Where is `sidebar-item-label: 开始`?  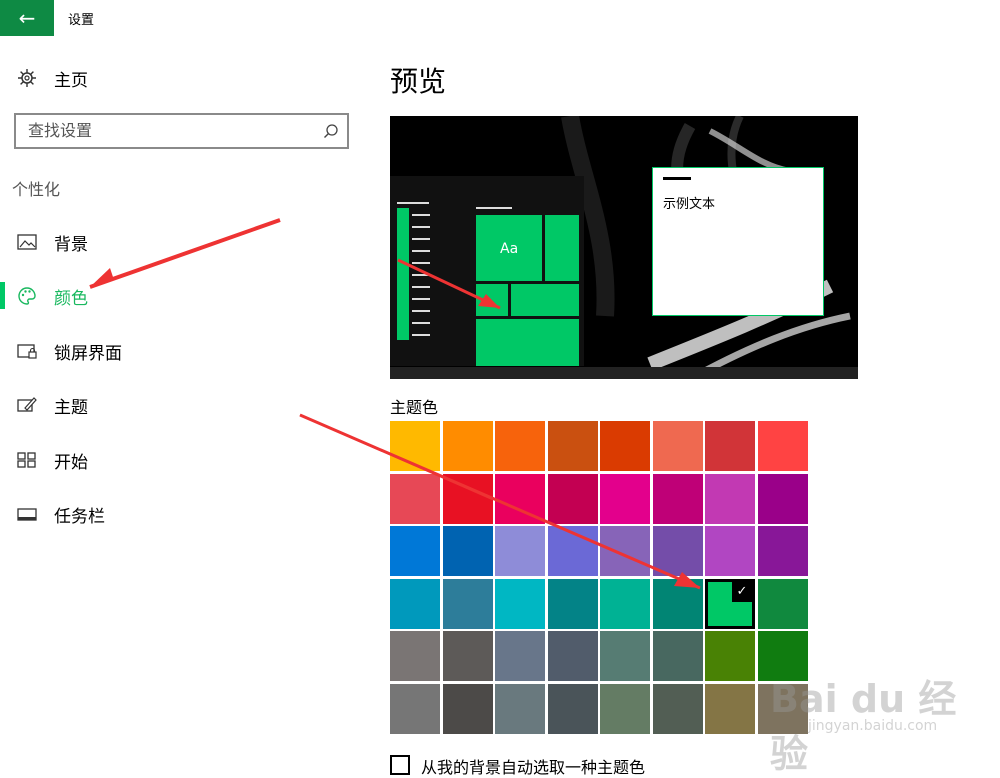
sidebar-item-label: 开始 is located at coordinates (71, 462).